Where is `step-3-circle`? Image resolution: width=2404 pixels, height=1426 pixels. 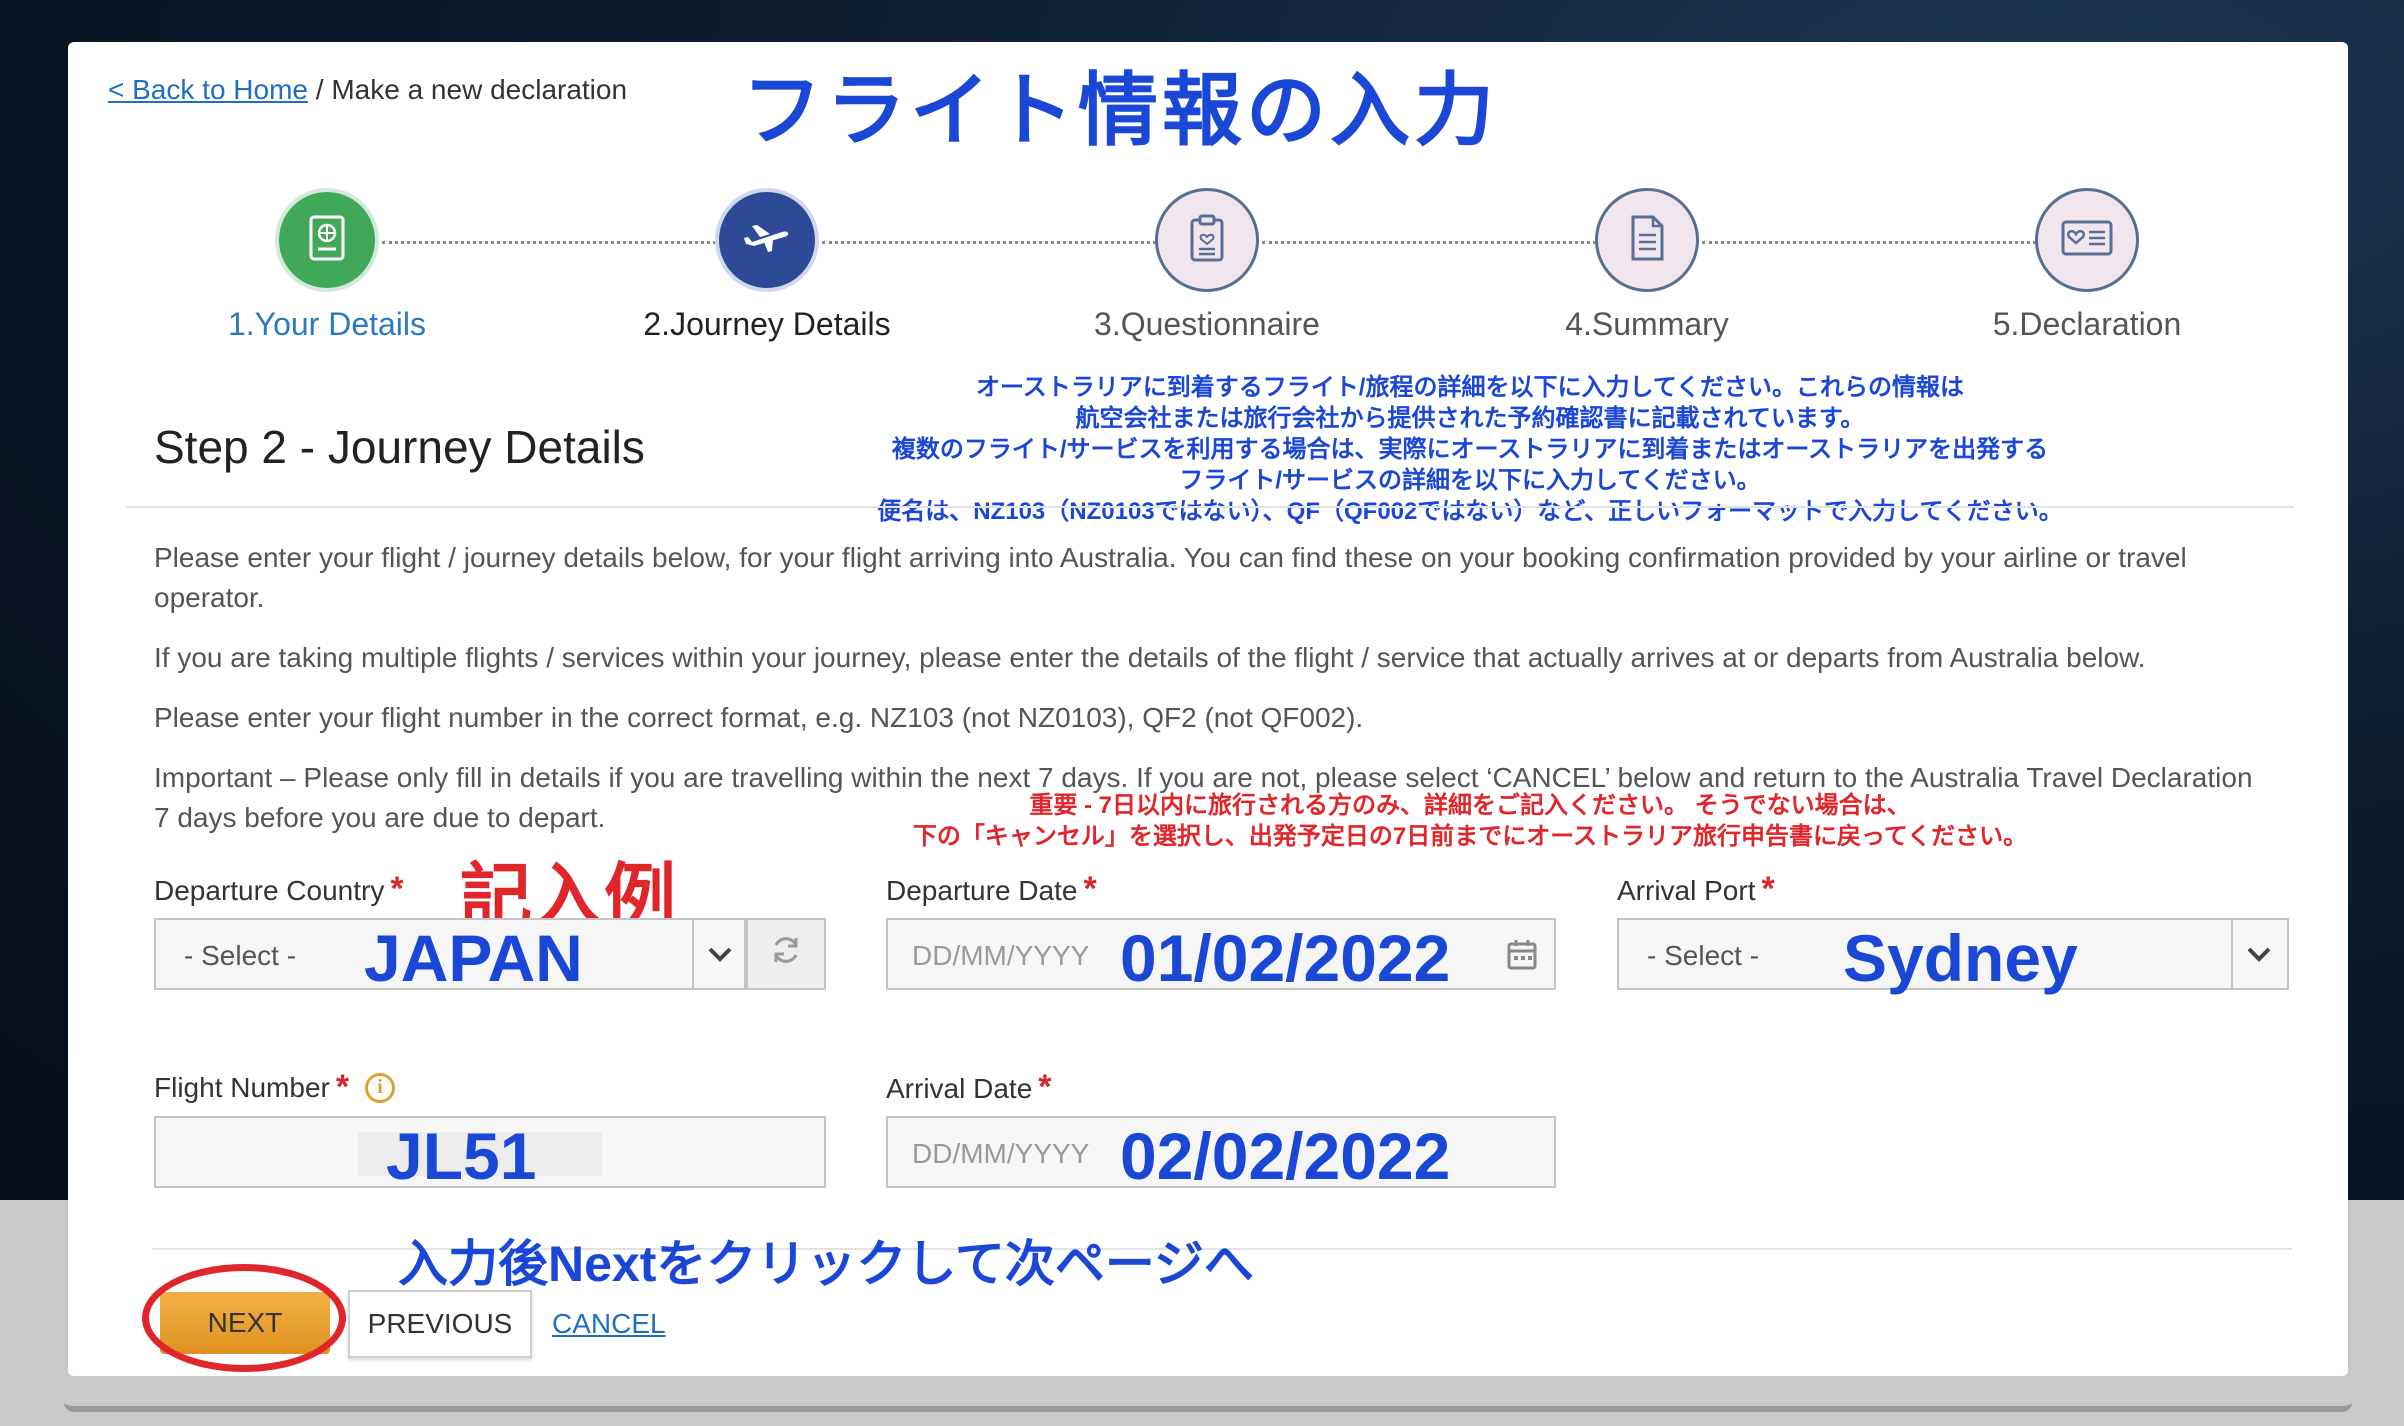 step-3-circle is located at coordinates (1207, 240).